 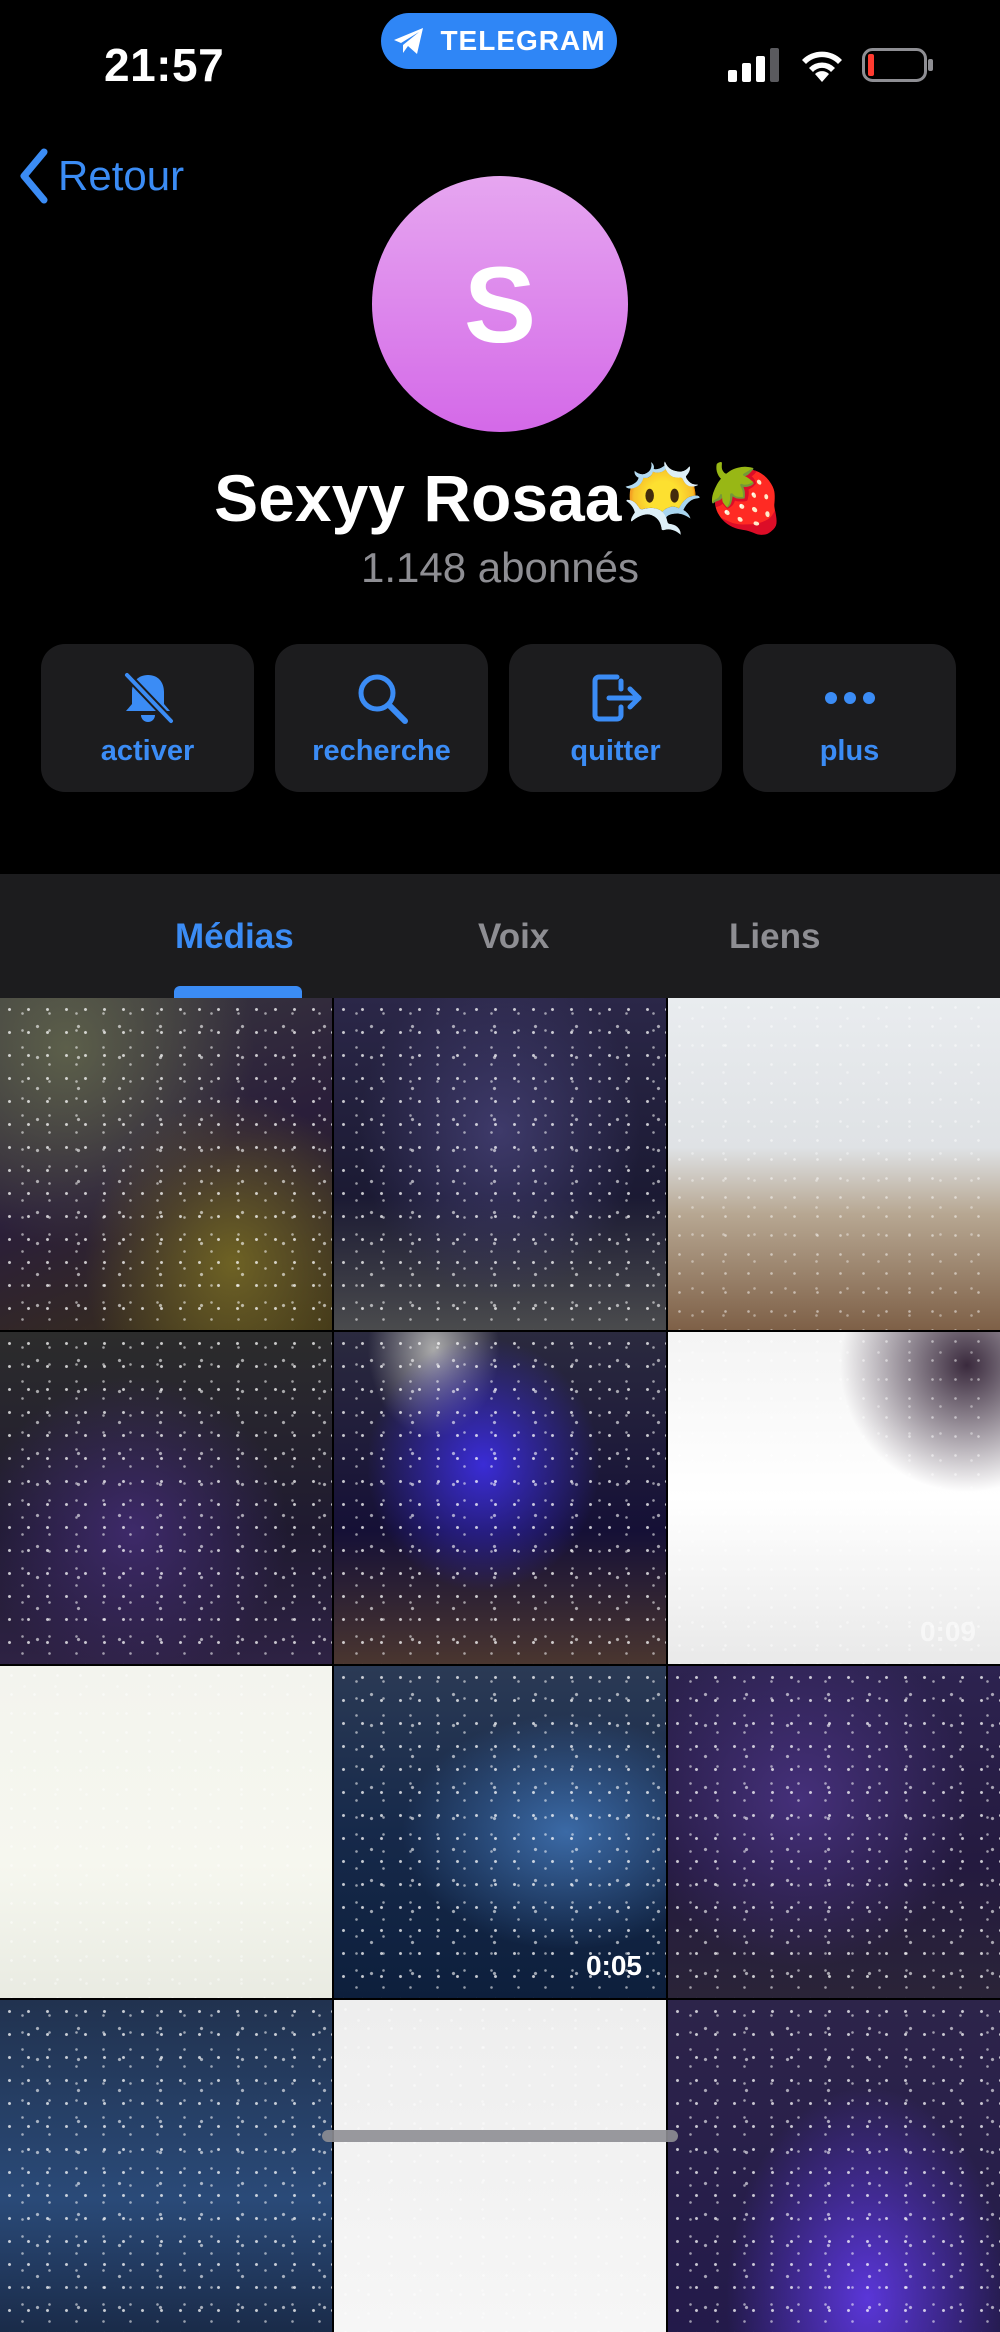 I want to click on channel-avatar: S, so click(x=500, y=304).